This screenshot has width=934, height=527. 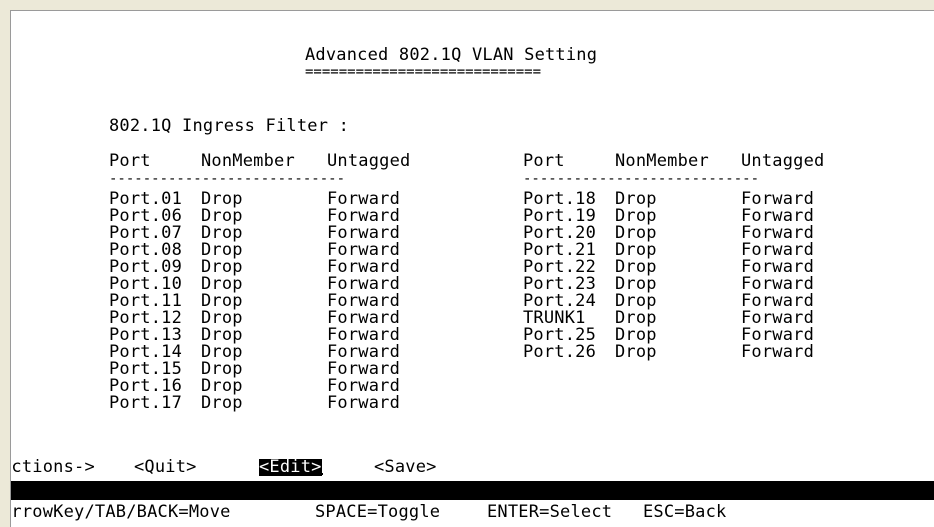 I want to click on left-header-rule: ----------------------------, so click(x=227, y=179).